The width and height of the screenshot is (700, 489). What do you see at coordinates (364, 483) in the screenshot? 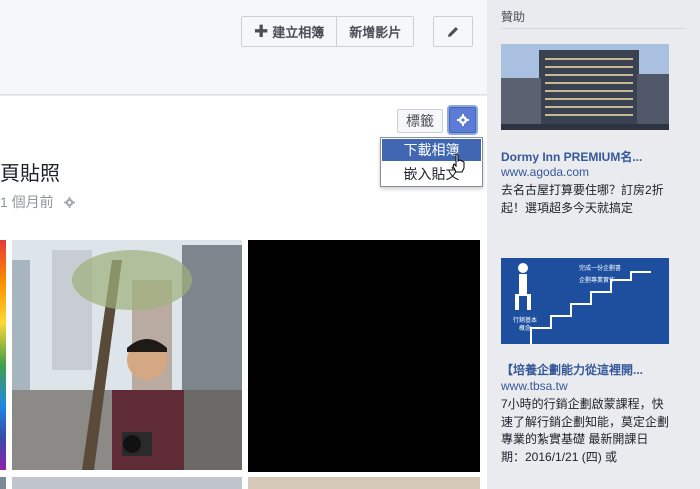
I see `photo-thumbnail-row2-b` at bounding box center [364, 483].